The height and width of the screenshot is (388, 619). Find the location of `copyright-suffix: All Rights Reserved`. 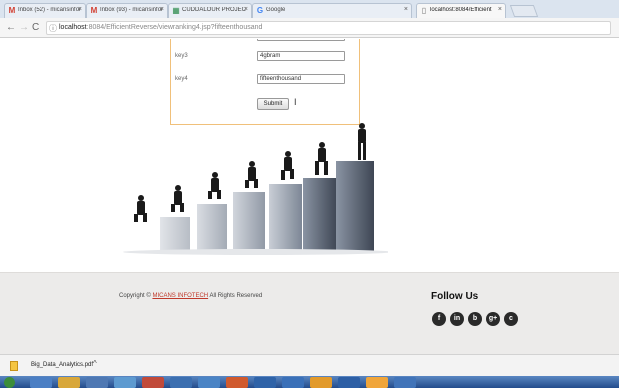

copyright-suffix: All Rights Reserved is located at coordinates (236, 296).